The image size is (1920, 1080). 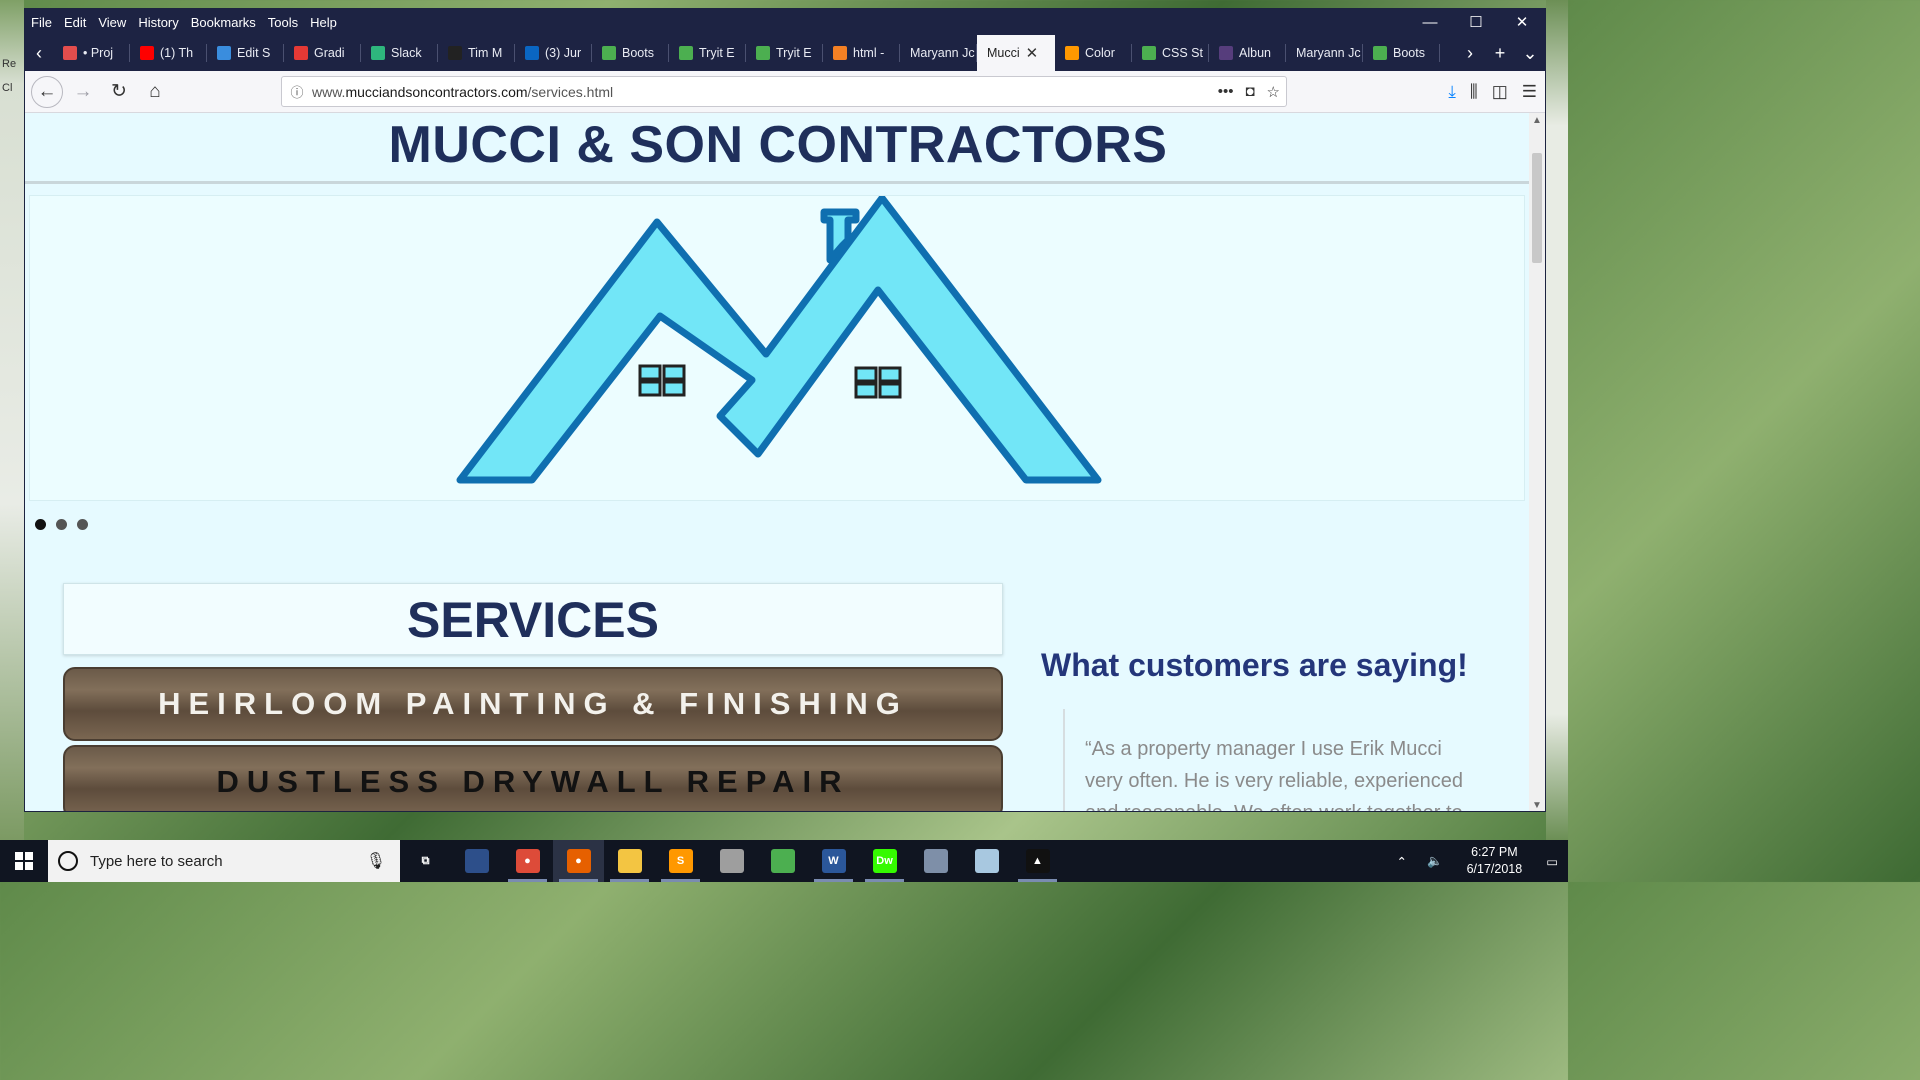 What do you see at coordinates (476, 53) in the screenshot?
I see `tab: Tim M` at bounding box center [476, 53].